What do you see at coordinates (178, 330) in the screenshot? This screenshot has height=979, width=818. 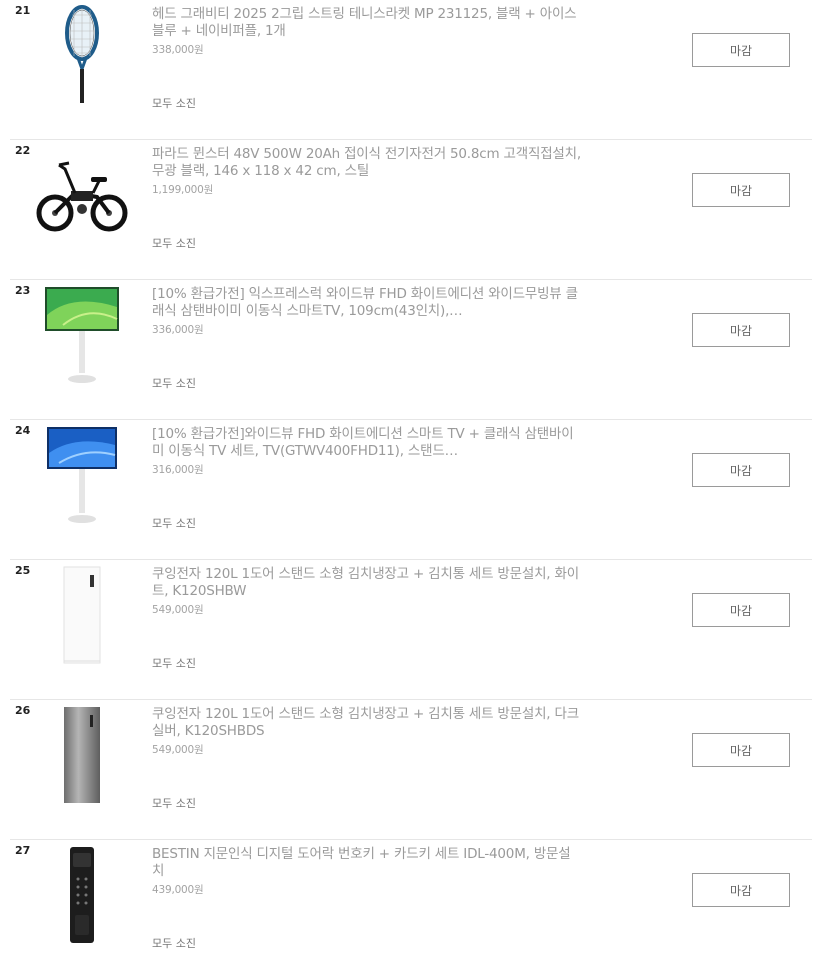 I see `product-price: 336,000원` at bounding box center [178, 330].